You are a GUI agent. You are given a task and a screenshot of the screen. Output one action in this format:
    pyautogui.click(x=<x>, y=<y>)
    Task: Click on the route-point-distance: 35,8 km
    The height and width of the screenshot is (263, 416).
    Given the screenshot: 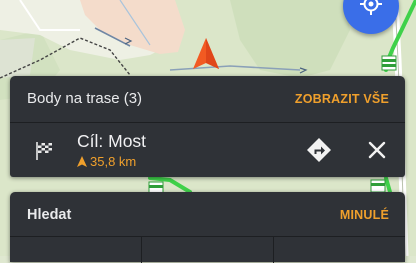 What is the action you would take?
    pyautogui.click(x=106, y=161)
    